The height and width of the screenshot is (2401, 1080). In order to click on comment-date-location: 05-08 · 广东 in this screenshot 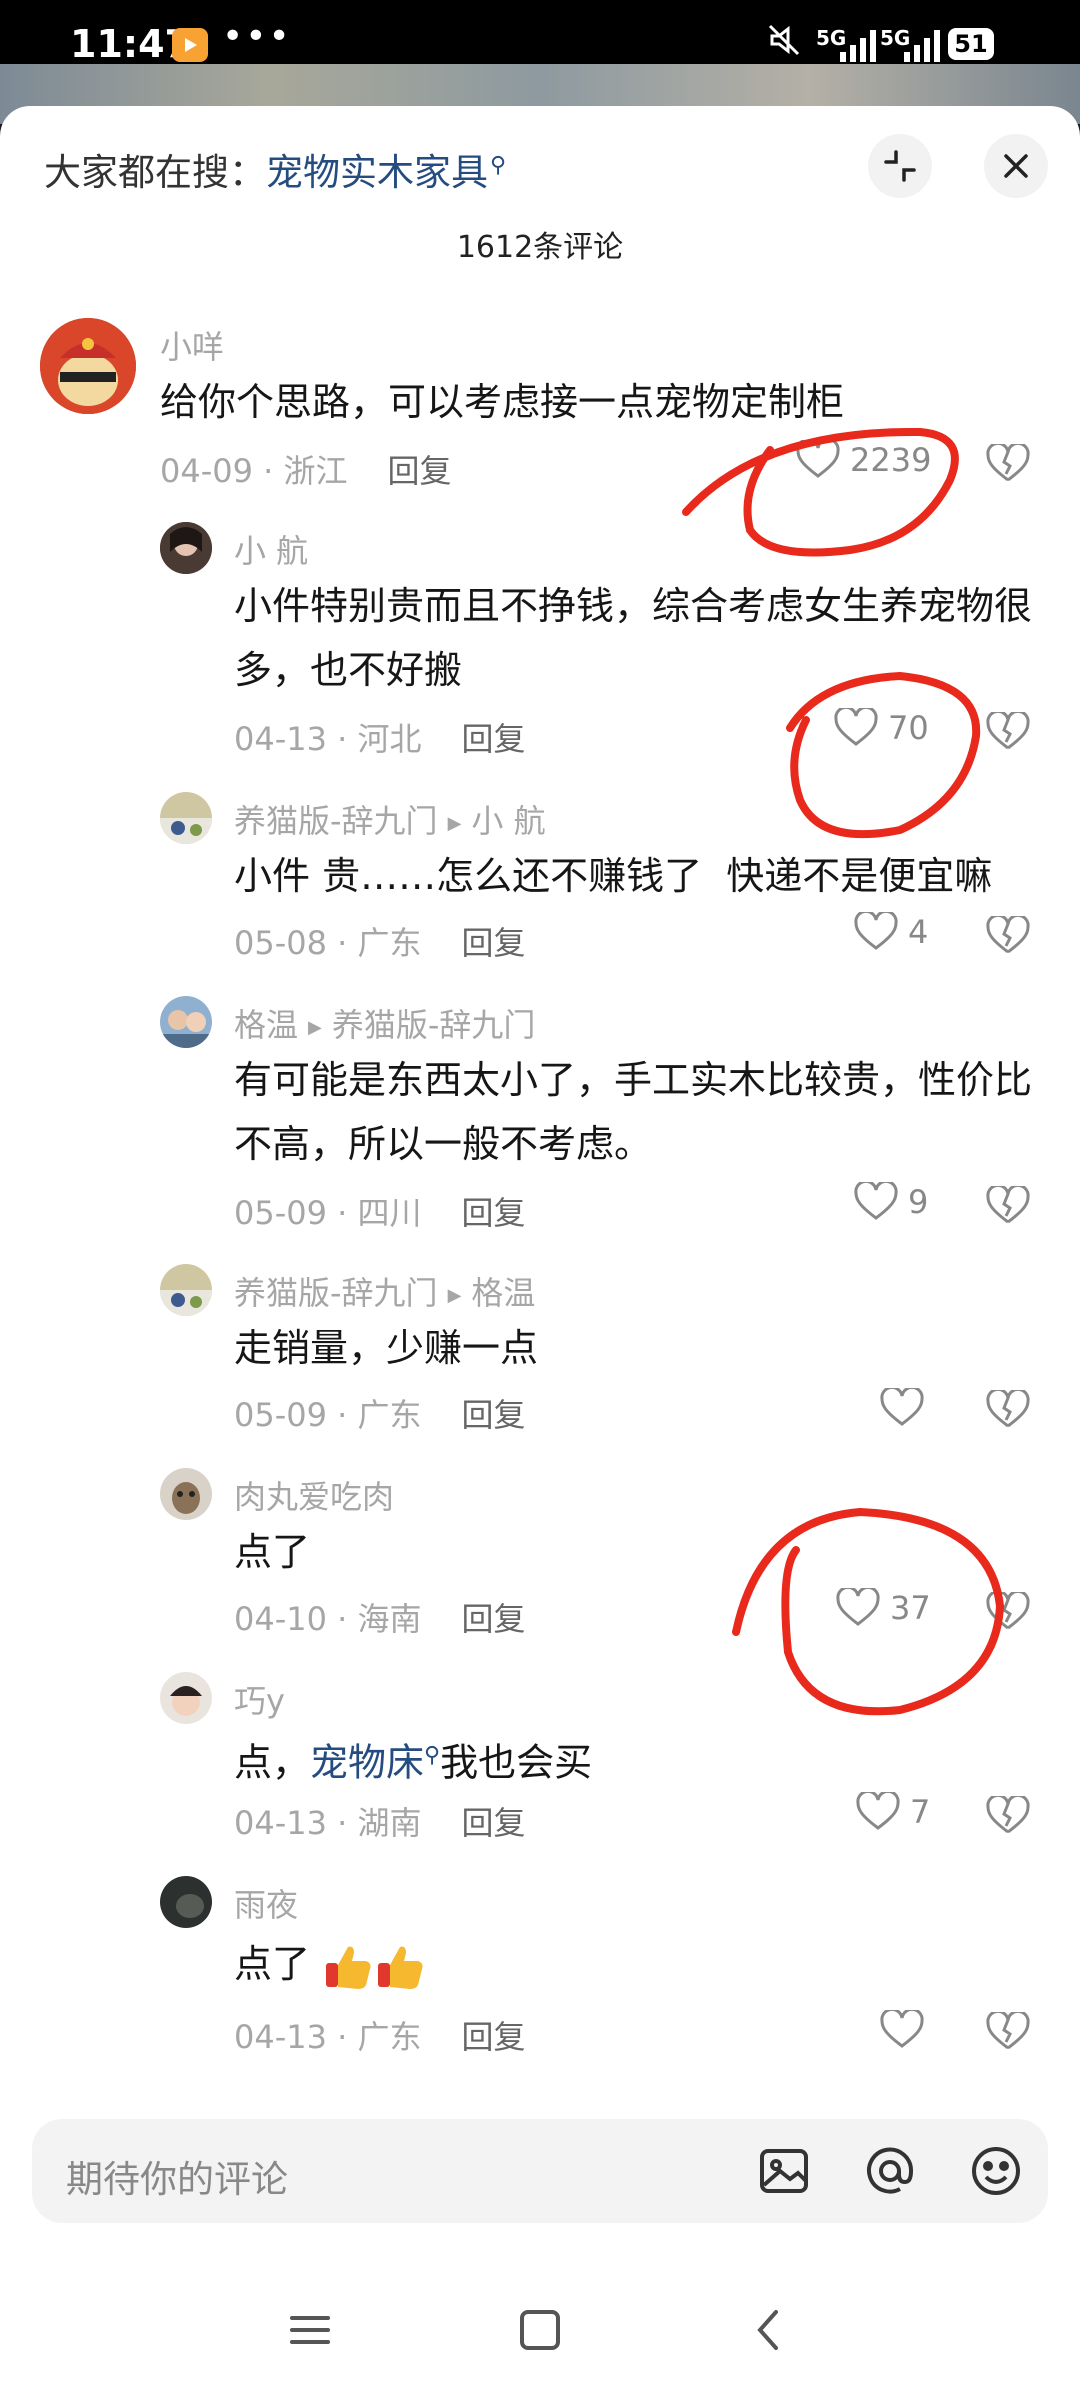, I will do `click(328, 943)`.